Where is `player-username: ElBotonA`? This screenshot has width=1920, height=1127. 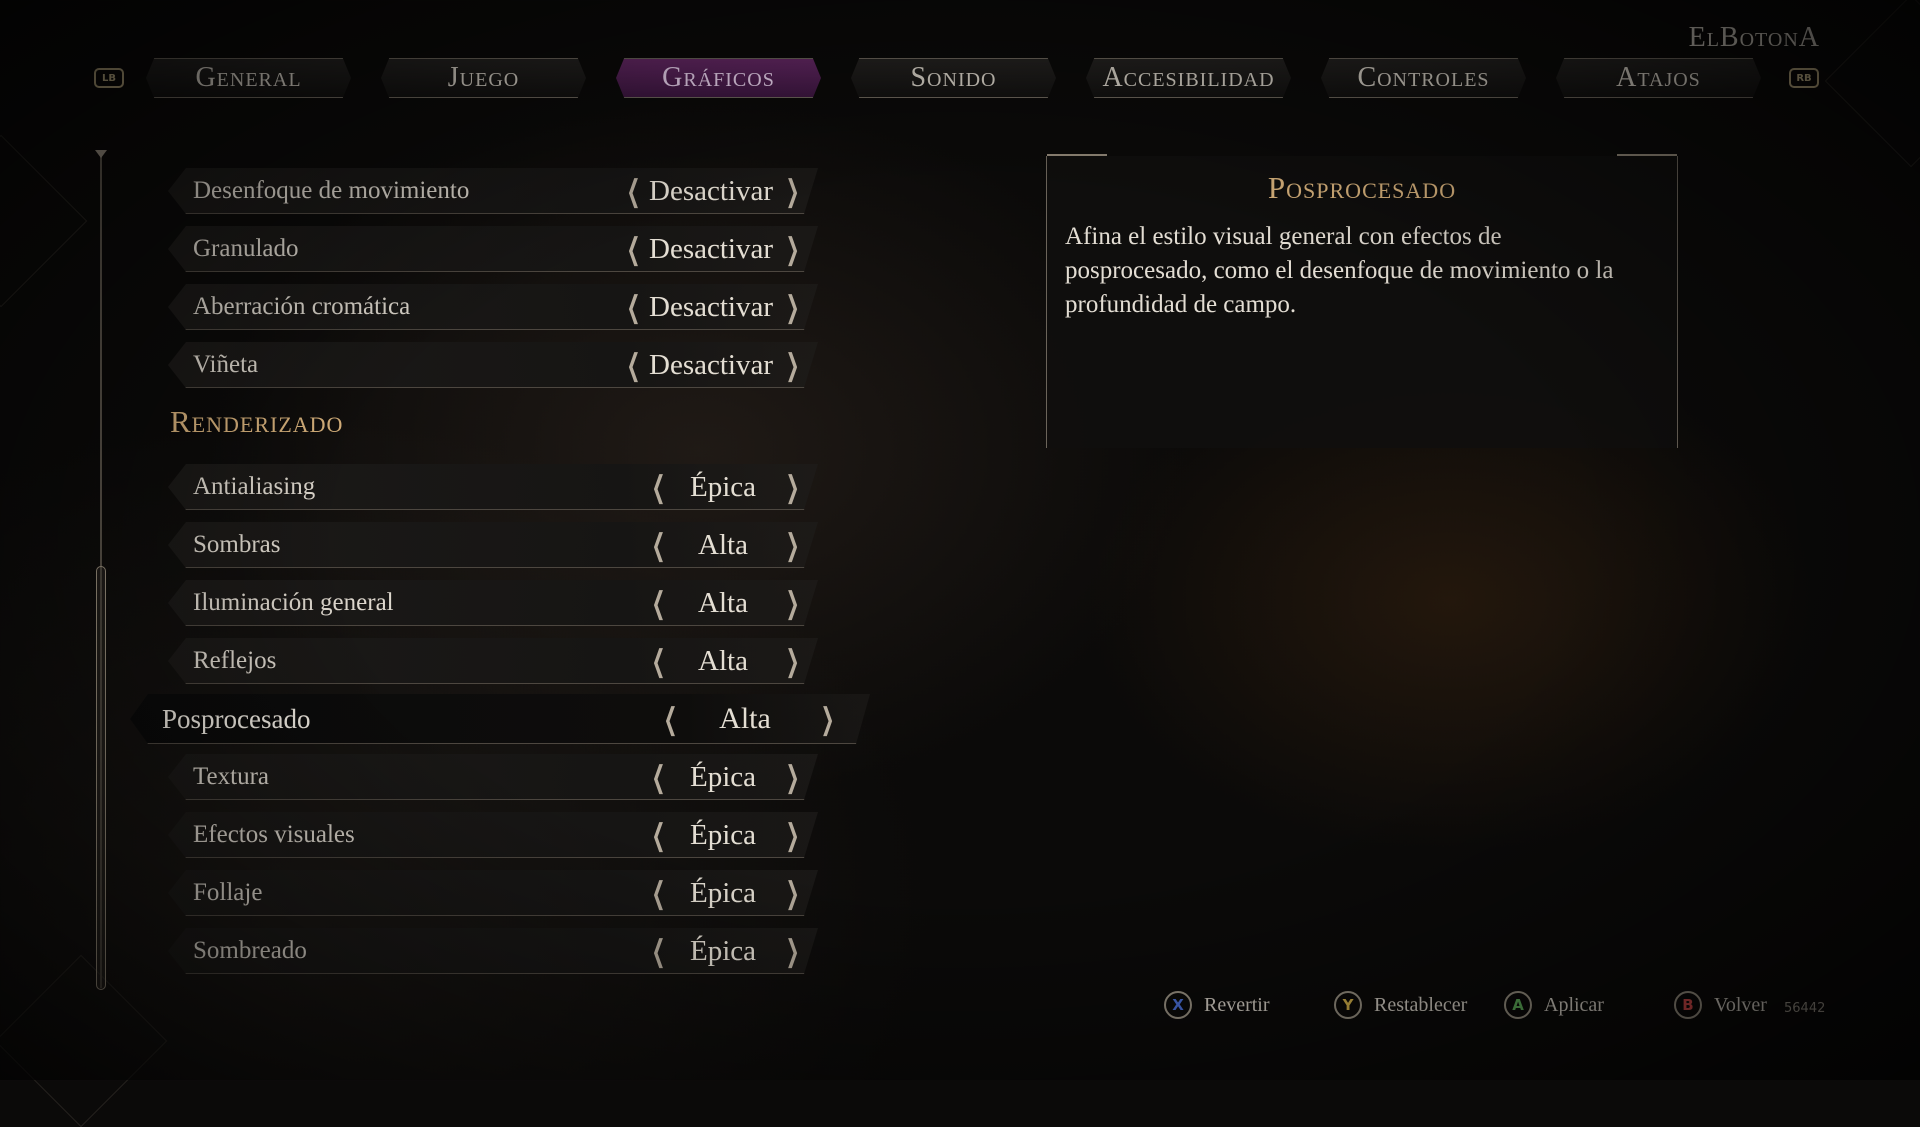
player-username: ElBotonA is located at coordinates (1754, 37).